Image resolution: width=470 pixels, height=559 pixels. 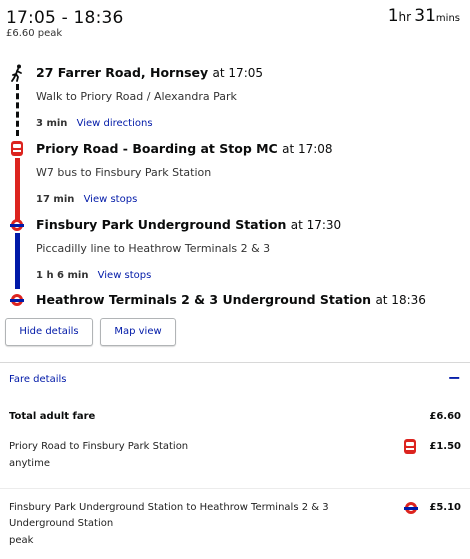 I want to click on view-directions-link: View directions, so click(x=115, y=123).